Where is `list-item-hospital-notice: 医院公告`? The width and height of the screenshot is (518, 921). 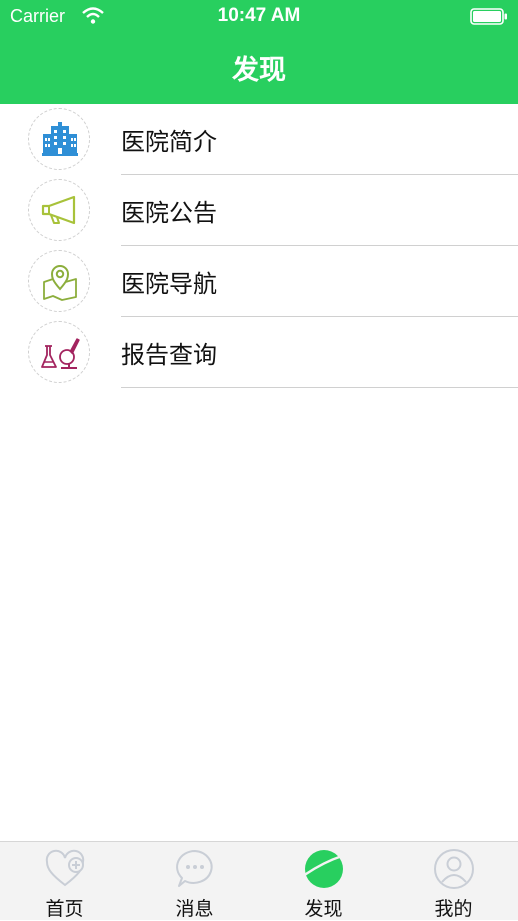 list-item-hospital-notice: 医院公告 is located at coordinates (259, 210).